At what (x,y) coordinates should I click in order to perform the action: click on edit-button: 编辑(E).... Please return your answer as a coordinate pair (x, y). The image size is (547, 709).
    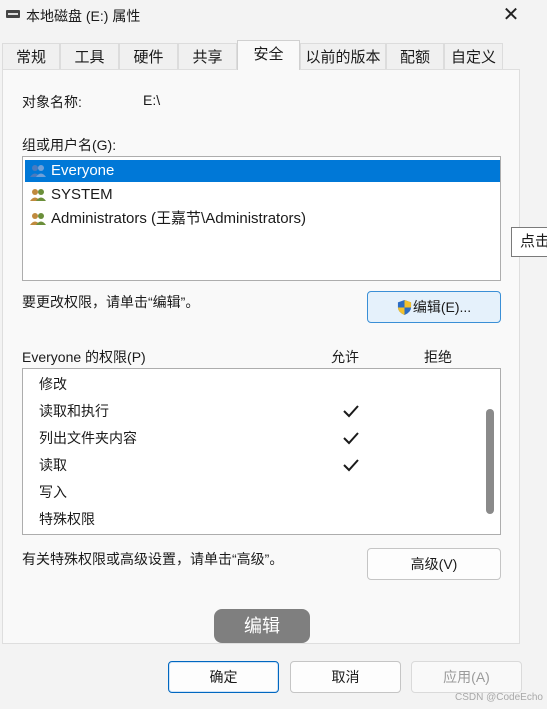
    Looking at the image, I should click on (434, 307).